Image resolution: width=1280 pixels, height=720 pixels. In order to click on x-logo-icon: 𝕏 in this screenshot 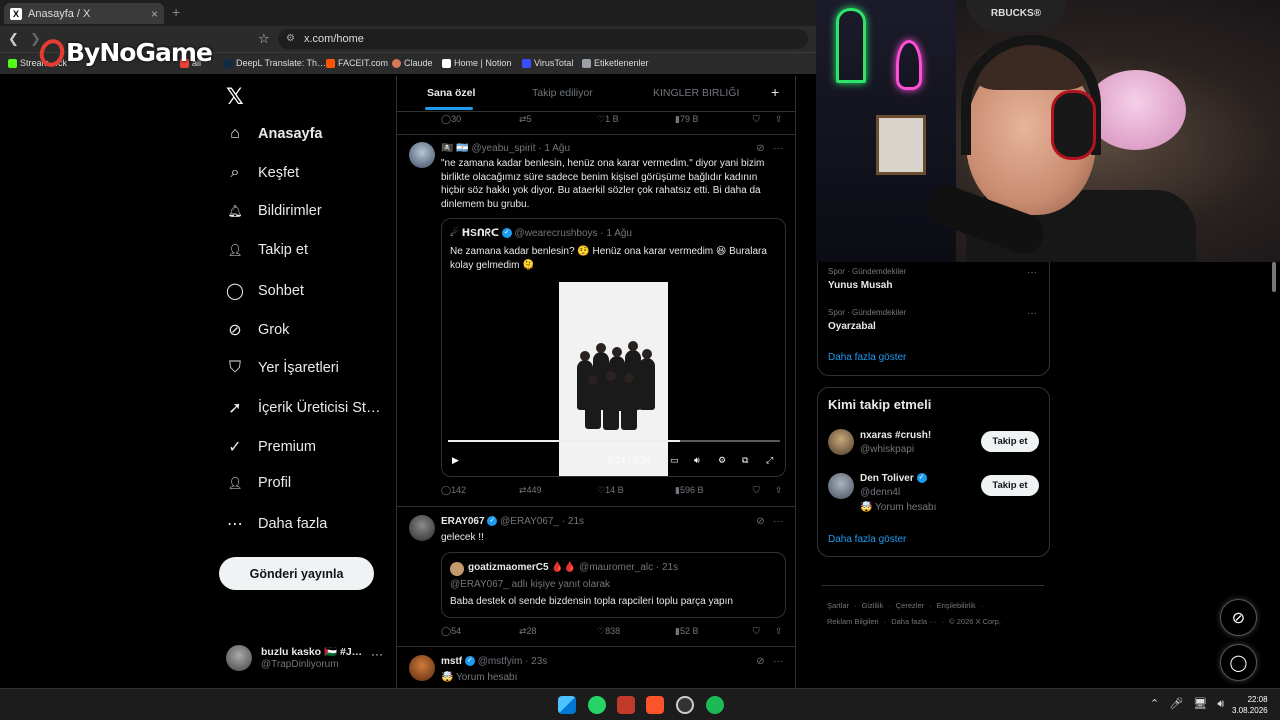, I will do `click(235, 97)`.